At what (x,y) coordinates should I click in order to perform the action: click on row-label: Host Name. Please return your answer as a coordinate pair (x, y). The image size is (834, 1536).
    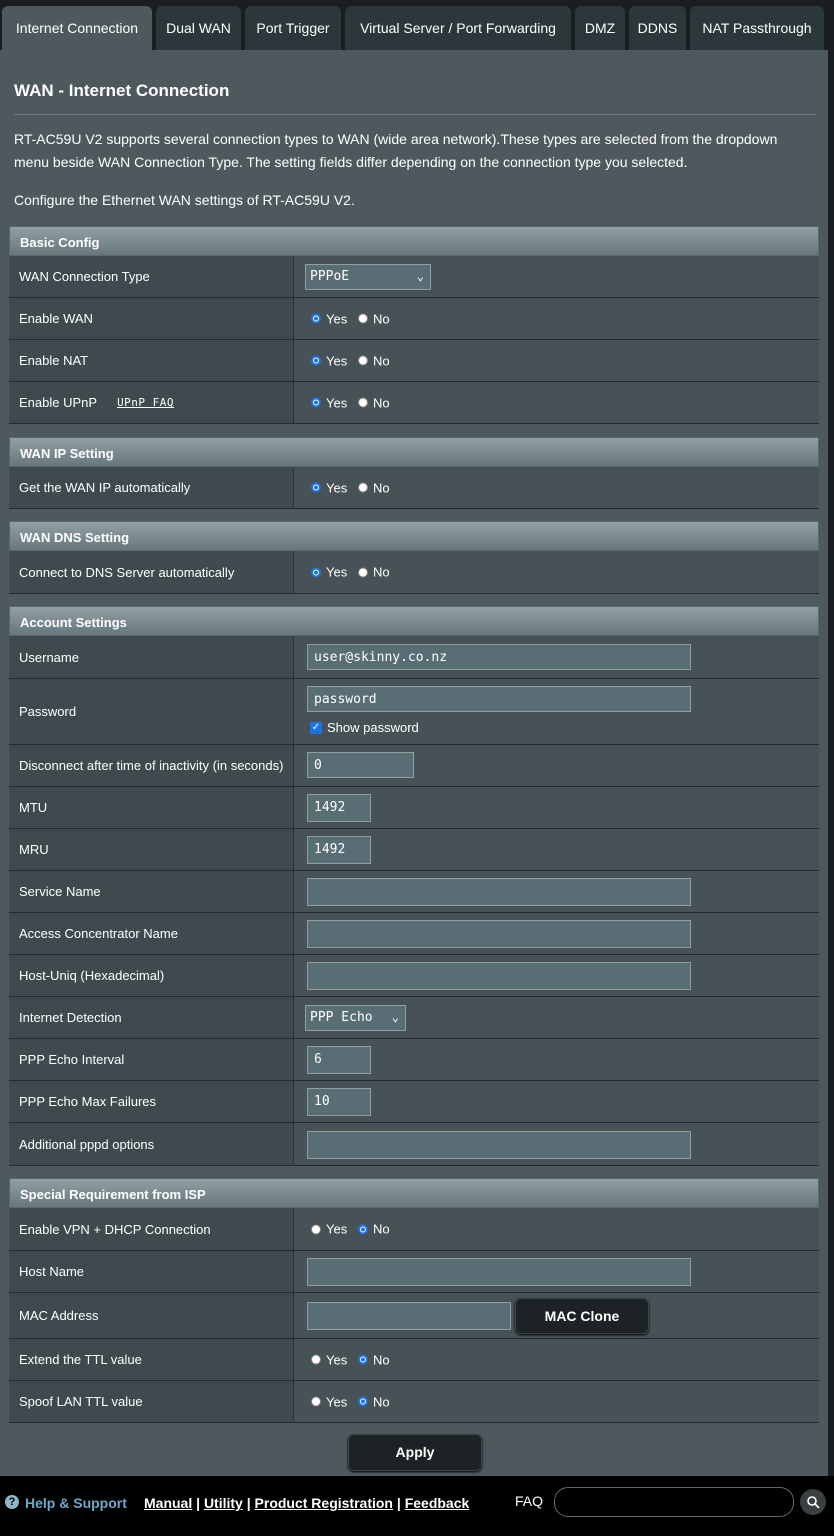
    Looking at the image, I should click on (151, 1271).